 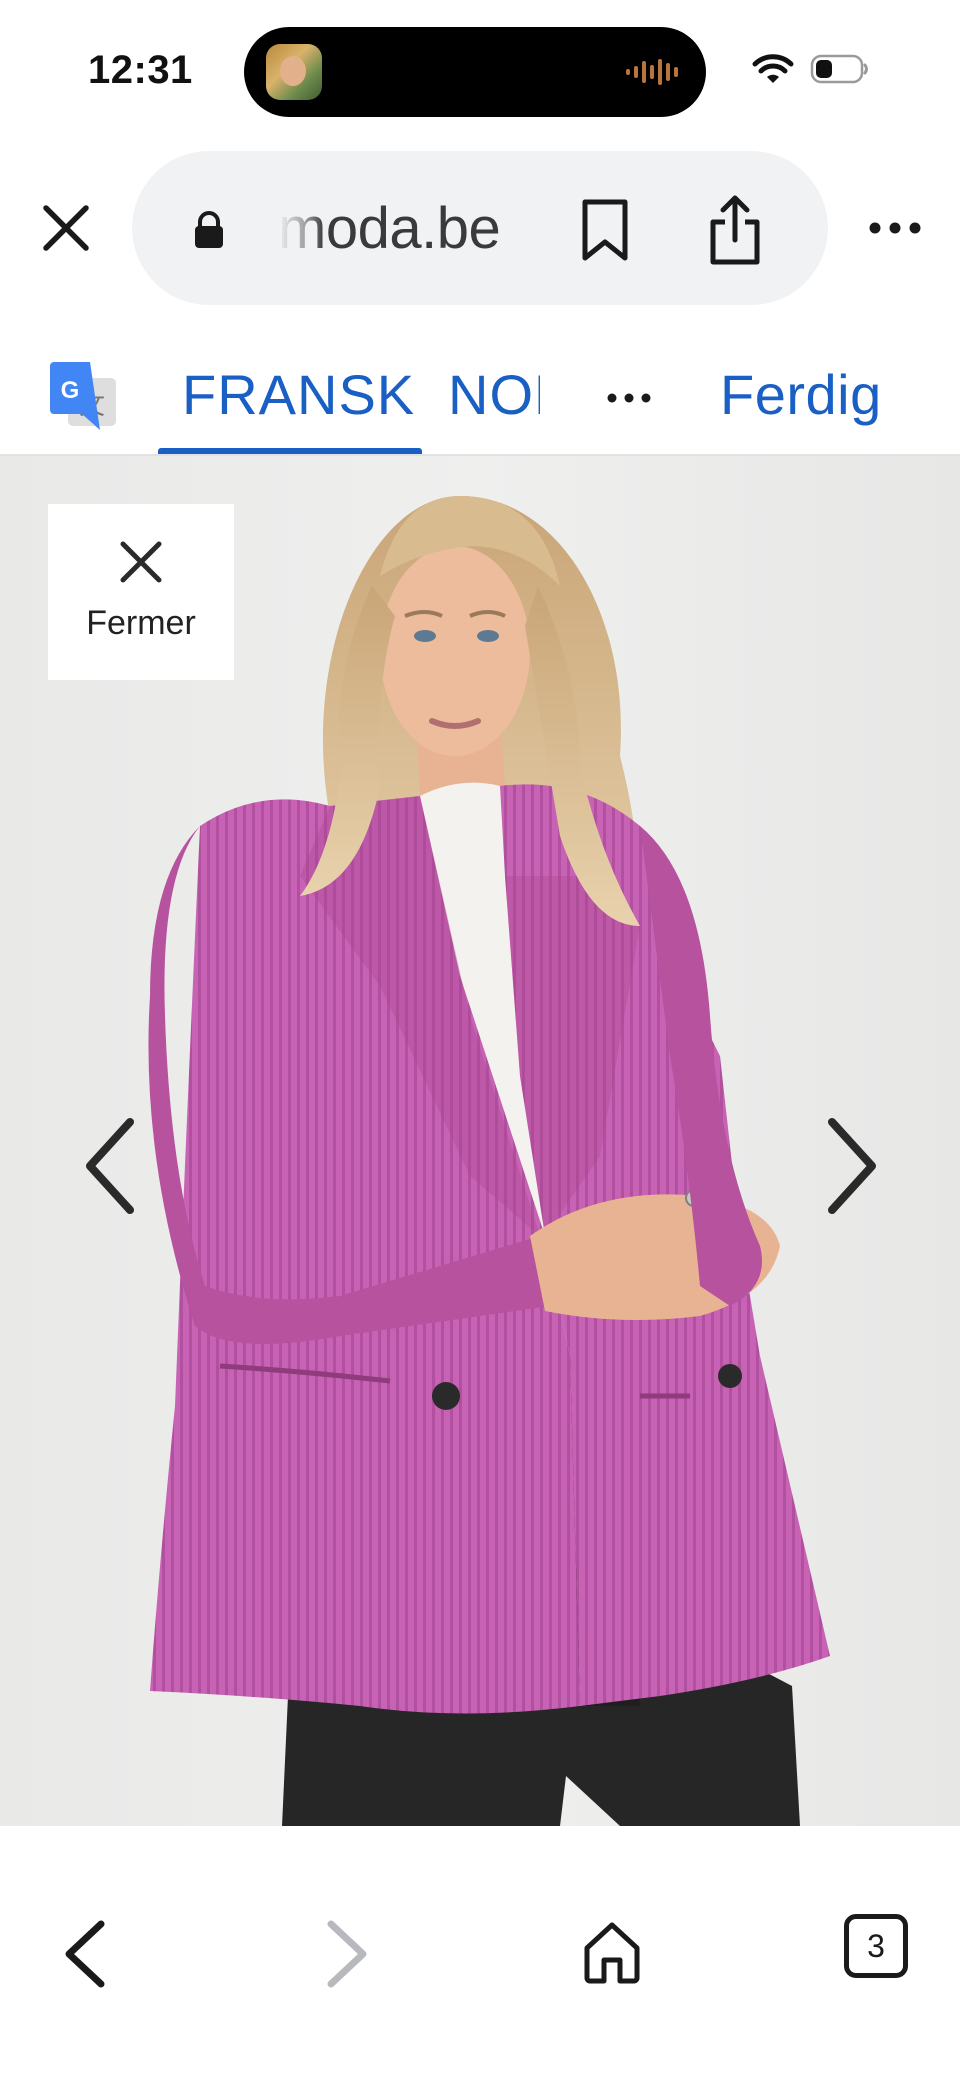 I want to click on done-button: Ferdig, so click(x=801, y=394).